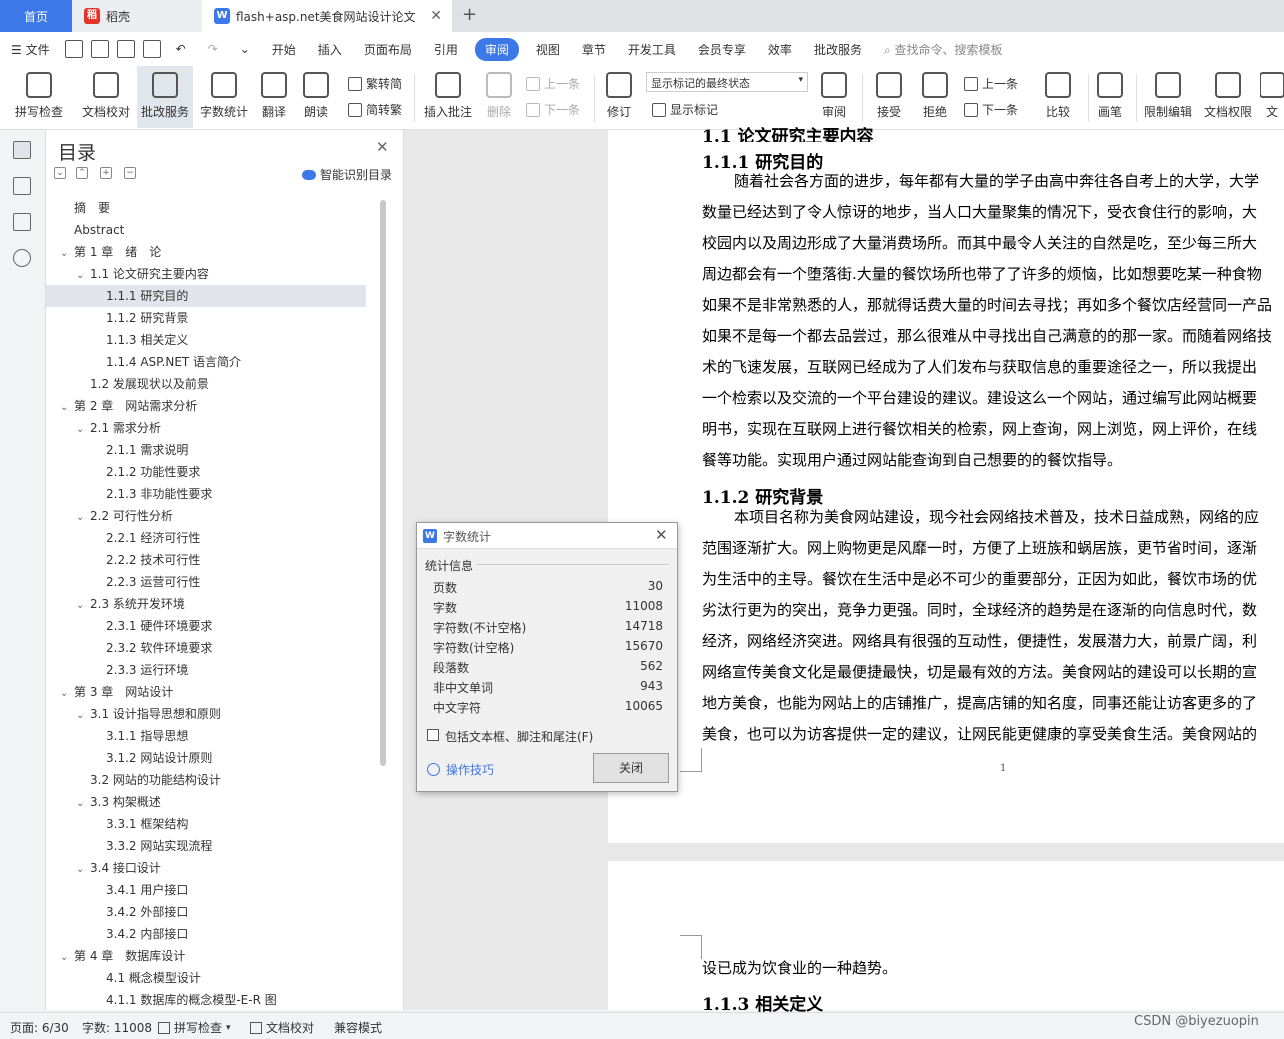 This screenshot has width=1284, height=1039. Describe the element at coordinates (30, 49) in the screenshot. I see `file-menu: ☰ 文件` at that location.